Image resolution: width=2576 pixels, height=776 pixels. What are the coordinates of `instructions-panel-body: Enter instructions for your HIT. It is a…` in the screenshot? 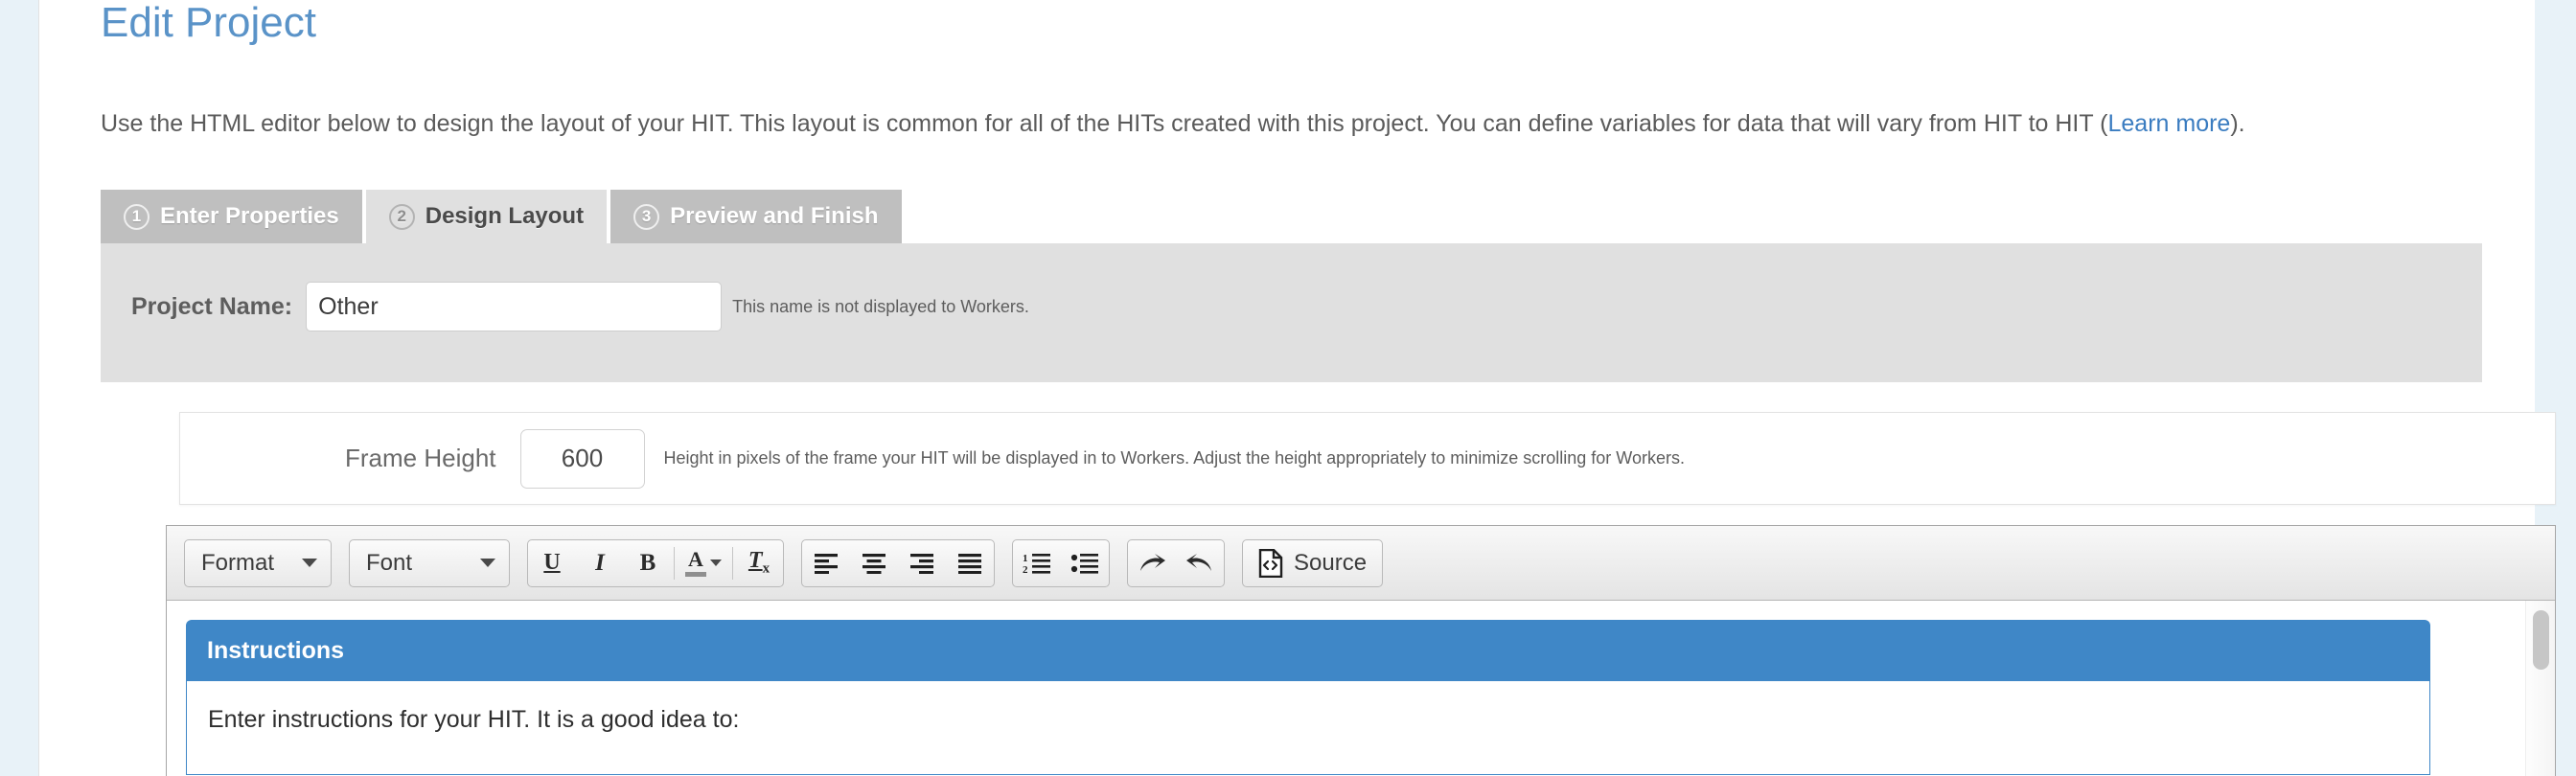 It's located at (1308, 728).